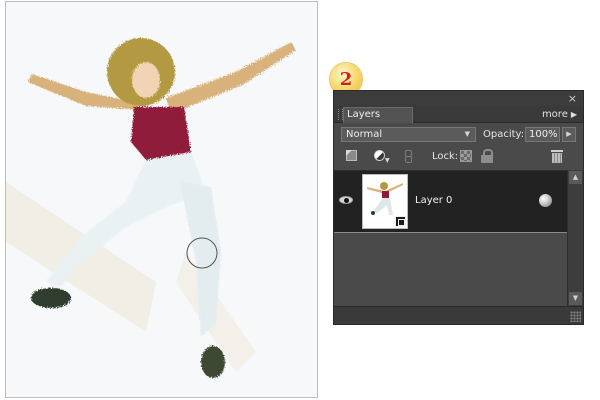 This screenshot has height=400, width=600. What do you see at coordinates (364, 134) in the screenshot?
I see `blend-mode-value: Normal` at bounding box center [364, 134].